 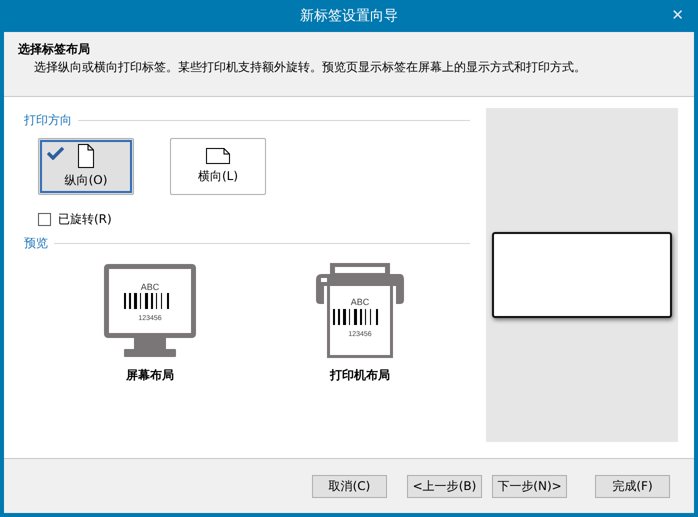 What do you see at coordinates (48, 120) in the screenshot?
I see `section-heading: 打印方向` at bounding box center [48, 120].